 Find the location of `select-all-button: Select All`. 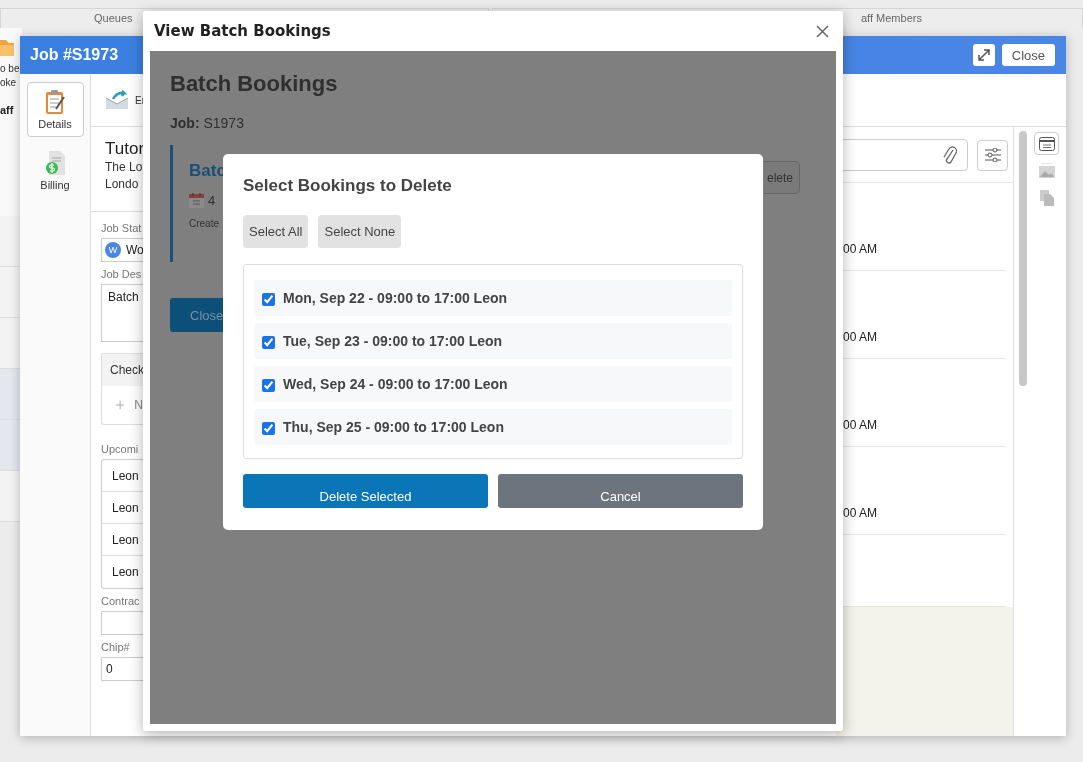

select-all-button: Select All is located at coordinates (276, 231).